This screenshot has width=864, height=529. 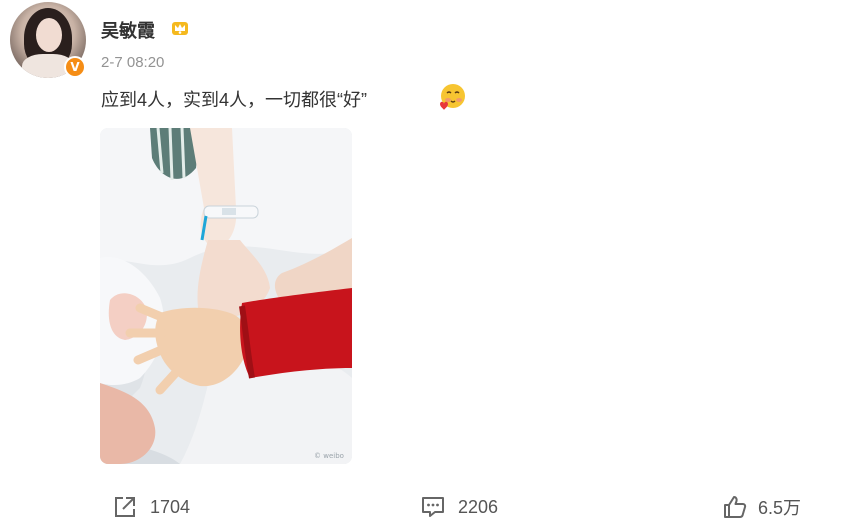 What do you see at coordinates (48, 40) in the screenshot?
I see `avatar: V` at bounding box center [48, 40].